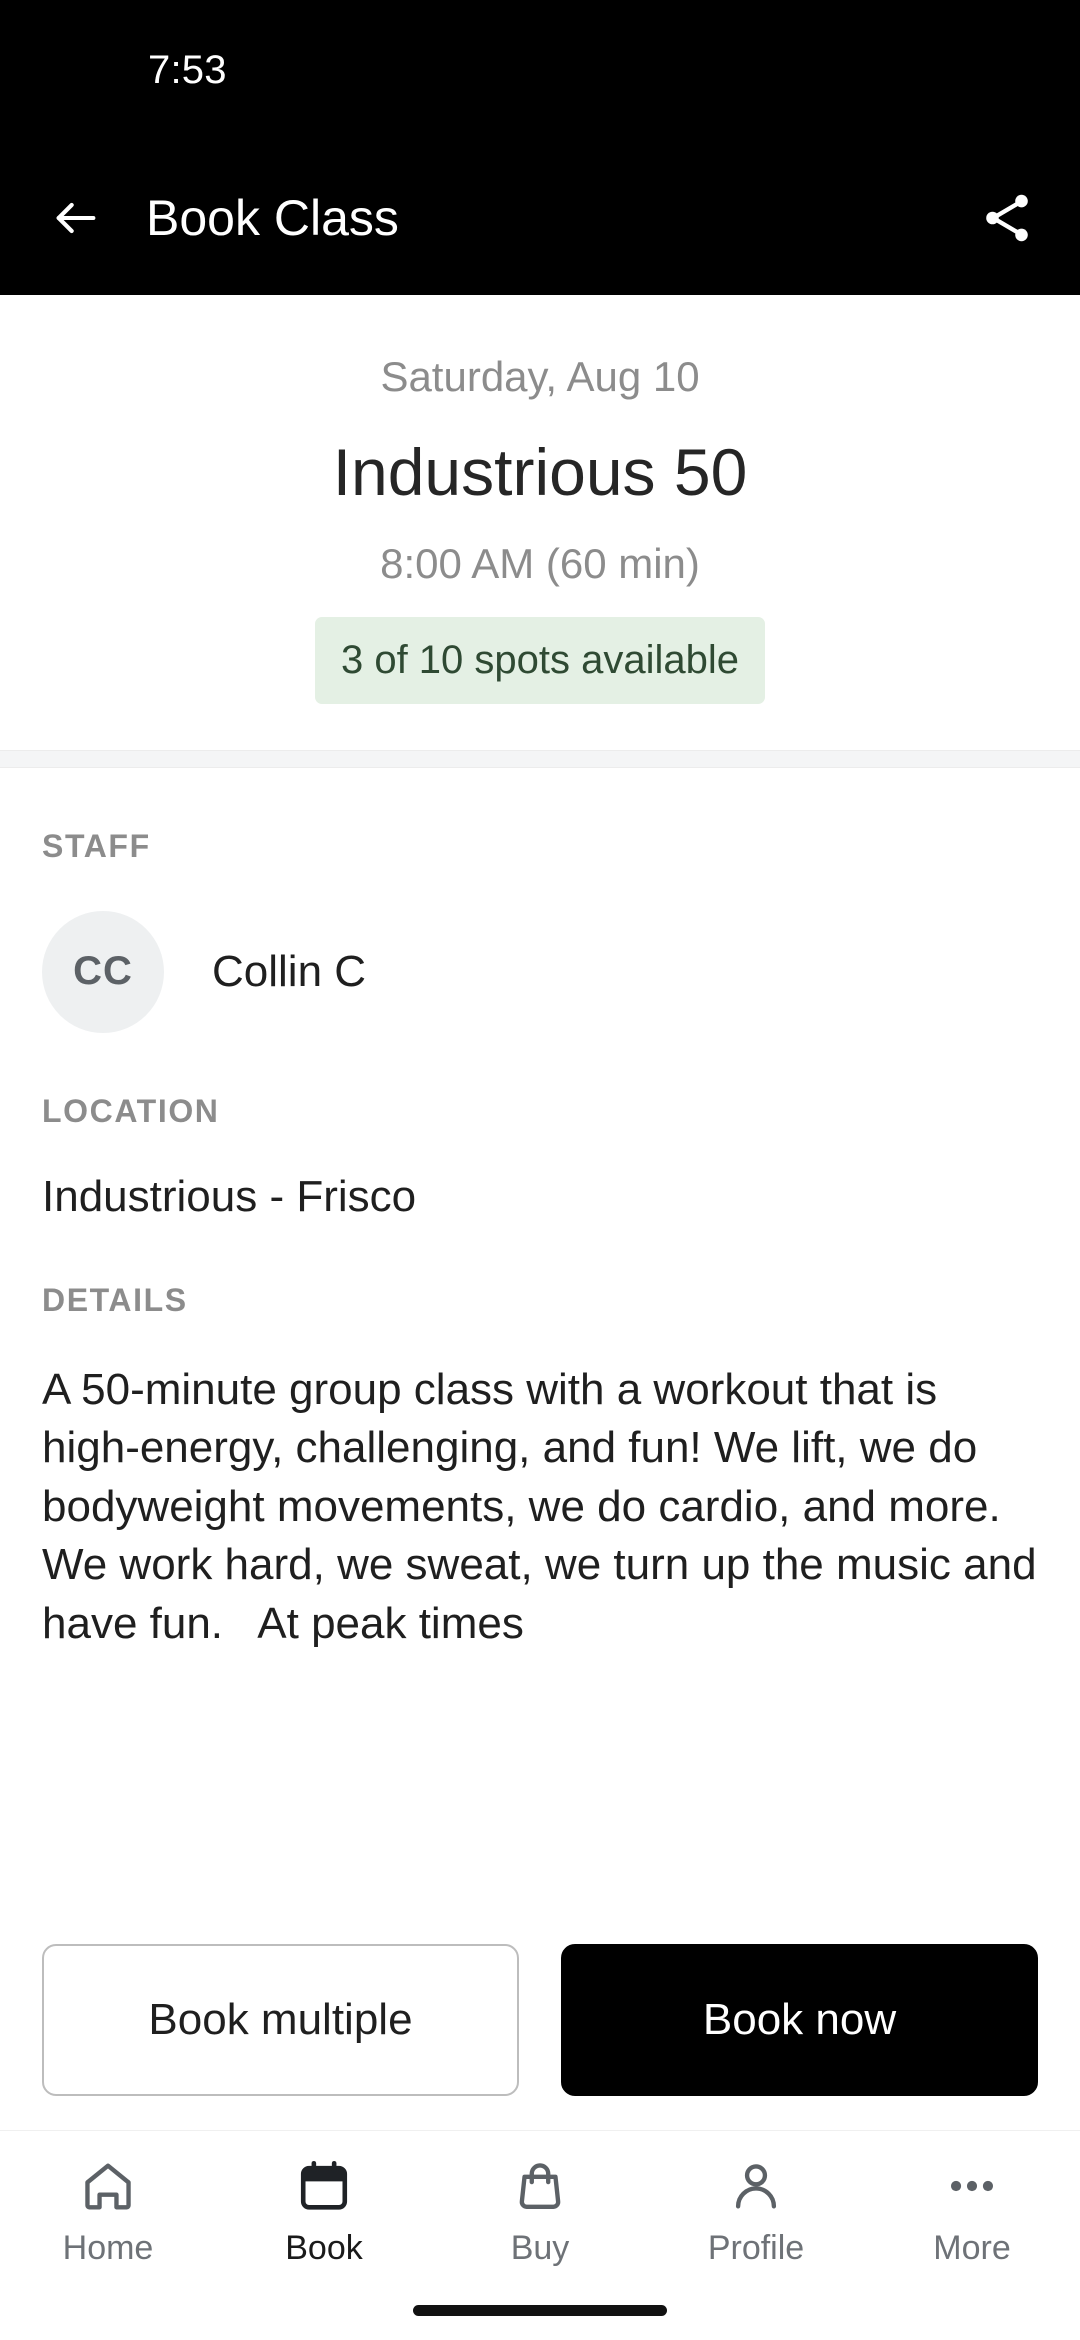 The image size is (1080, 2340). What do you see at coordinates (540, 376) in the screenshot?
I see `class-date: Saturday, Aug 10` at bounding box center [540, 376].